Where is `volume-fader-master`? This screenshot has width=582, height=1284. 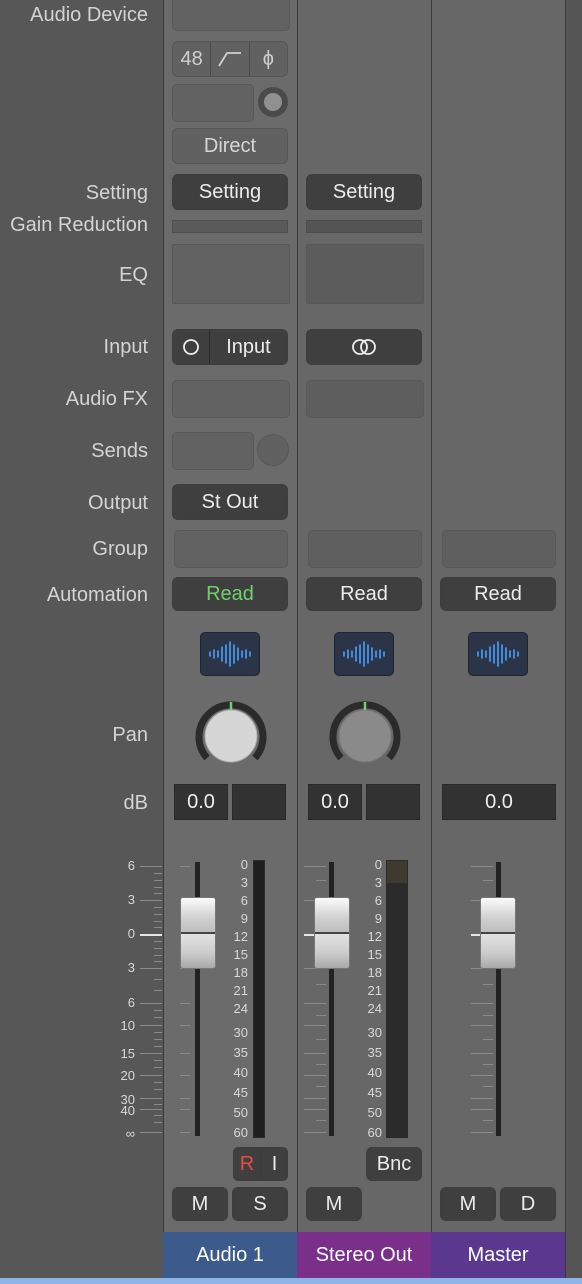 volume-fader-master is located at coordinates (498, 933).